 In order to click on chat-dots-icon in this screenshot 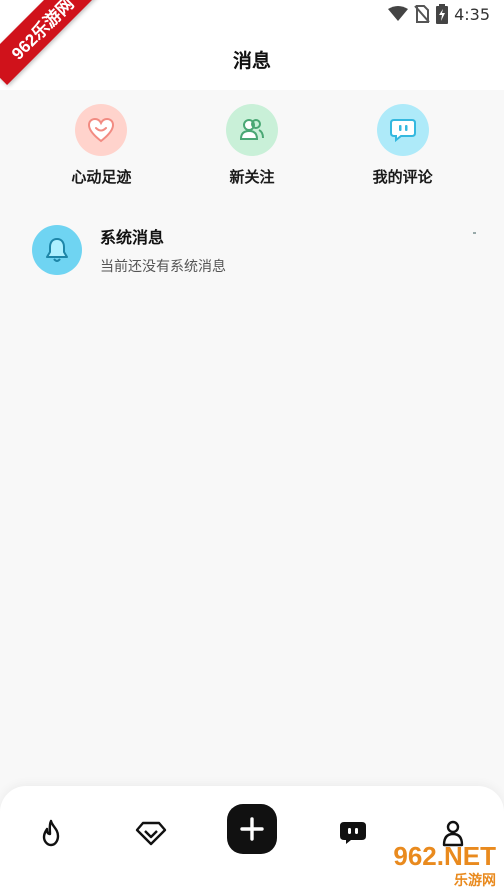, I will do `click(402, 130)`.